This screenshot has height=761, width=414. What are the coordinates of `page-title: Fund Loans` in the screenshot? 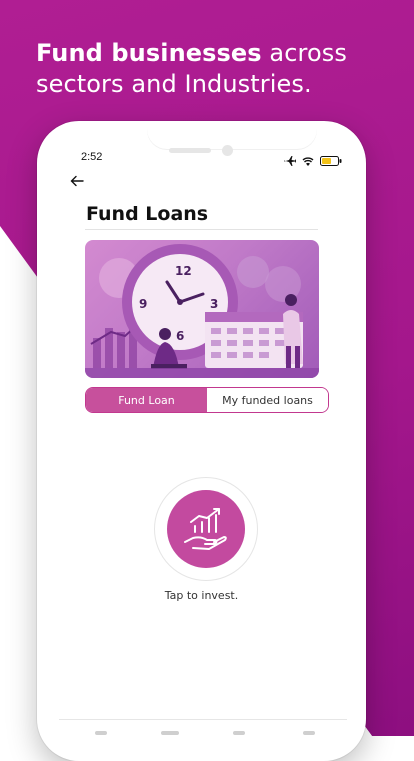 It's located at (147, 214).